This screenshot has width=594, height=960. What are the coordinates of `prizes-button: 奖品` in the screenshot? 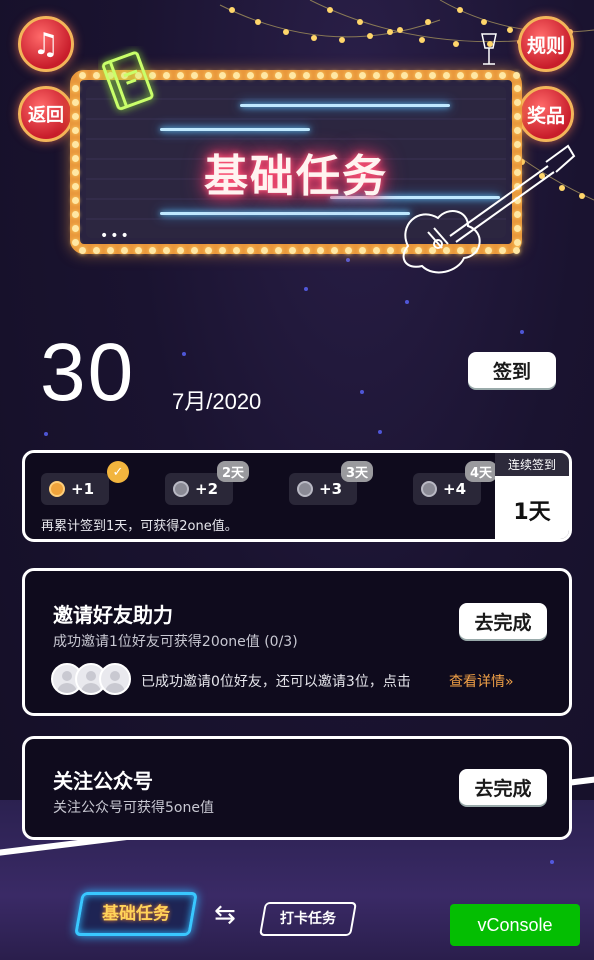 It's located at (546, 114).